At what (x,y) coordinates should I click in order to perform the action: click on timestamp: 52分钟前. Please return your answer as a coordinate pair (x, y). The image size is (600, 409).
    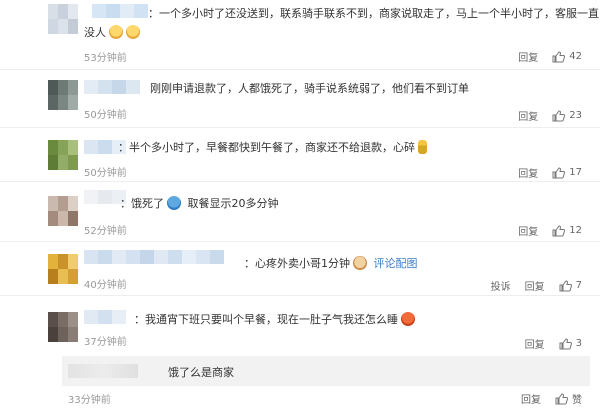
    Looking at the image, I should click on (105, 231).